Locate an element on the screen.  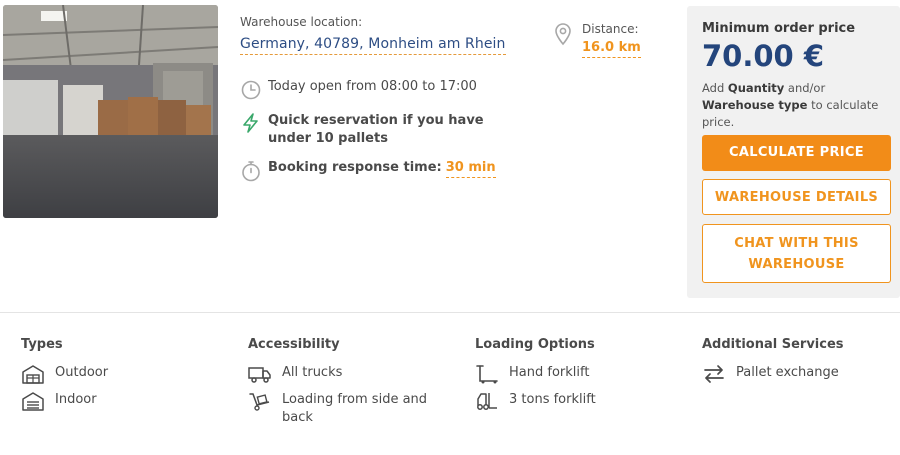
lightning-icon is located at coordinates (250, 123).